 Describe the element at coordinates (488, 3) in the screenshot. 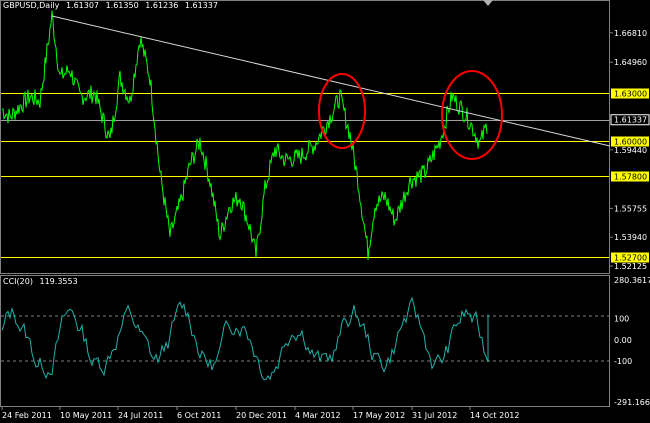

I see `shift-marker-icon` at that location.